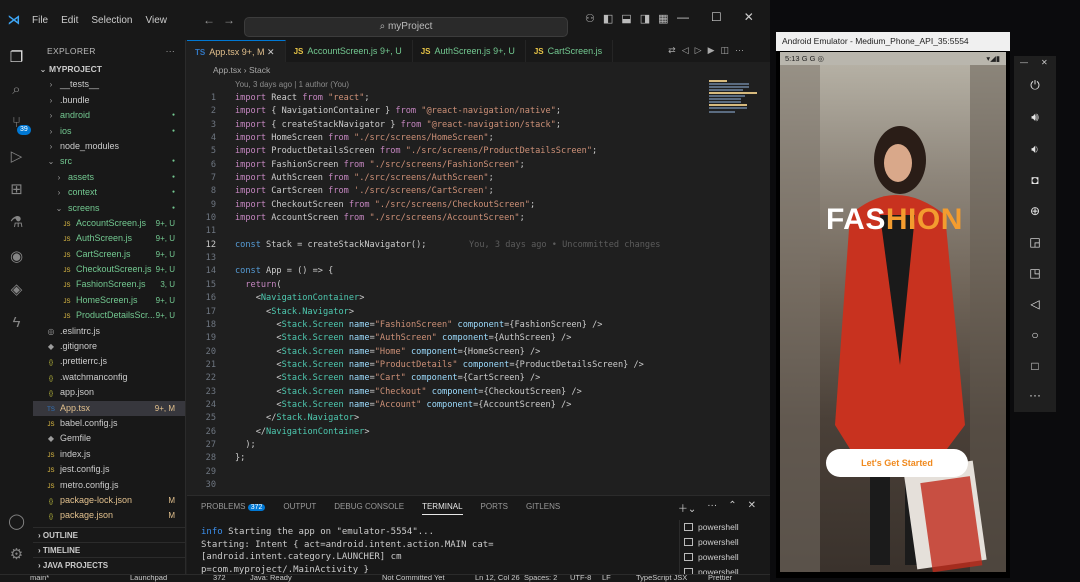 The height and width of the screenshot is (582, 1080). Describe the element at coordinates (109, 208) in the screenshot. I see `explorer-item: ⌄ screens ●` at that location.